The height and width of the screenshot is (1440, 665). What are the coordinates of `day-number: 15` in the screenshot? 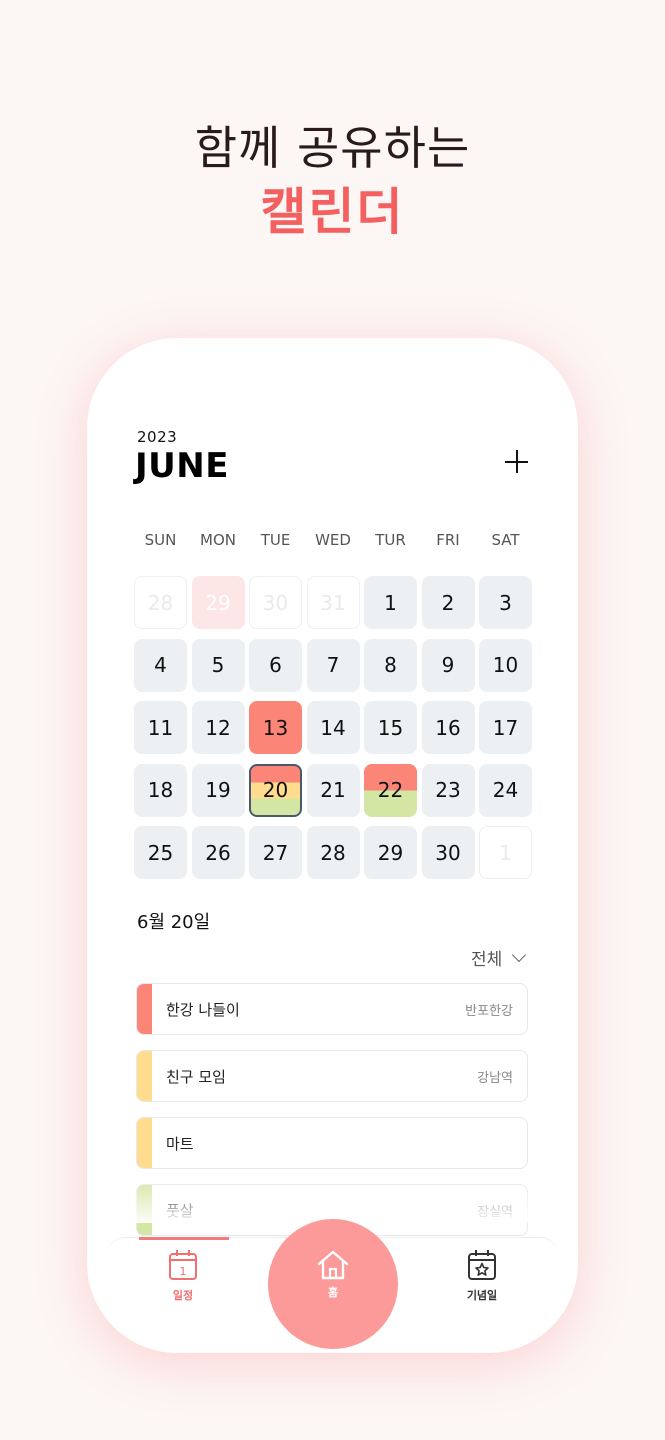 It's located at (390, 727).